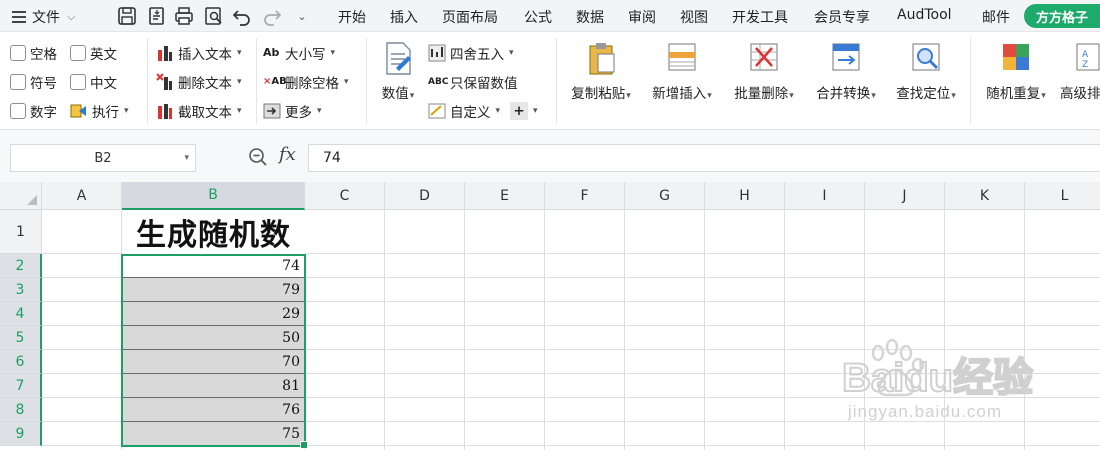  I want to click on name-box: B2 ▾, so click(103, 158).